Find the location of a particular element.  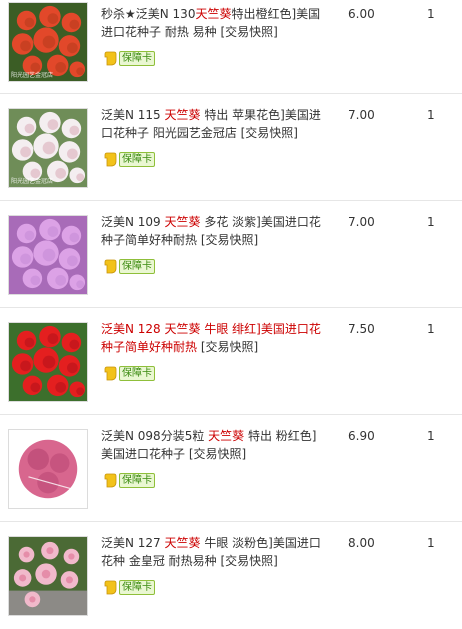

title-text: 泛美N 127 is located at coordinates (133, 543).